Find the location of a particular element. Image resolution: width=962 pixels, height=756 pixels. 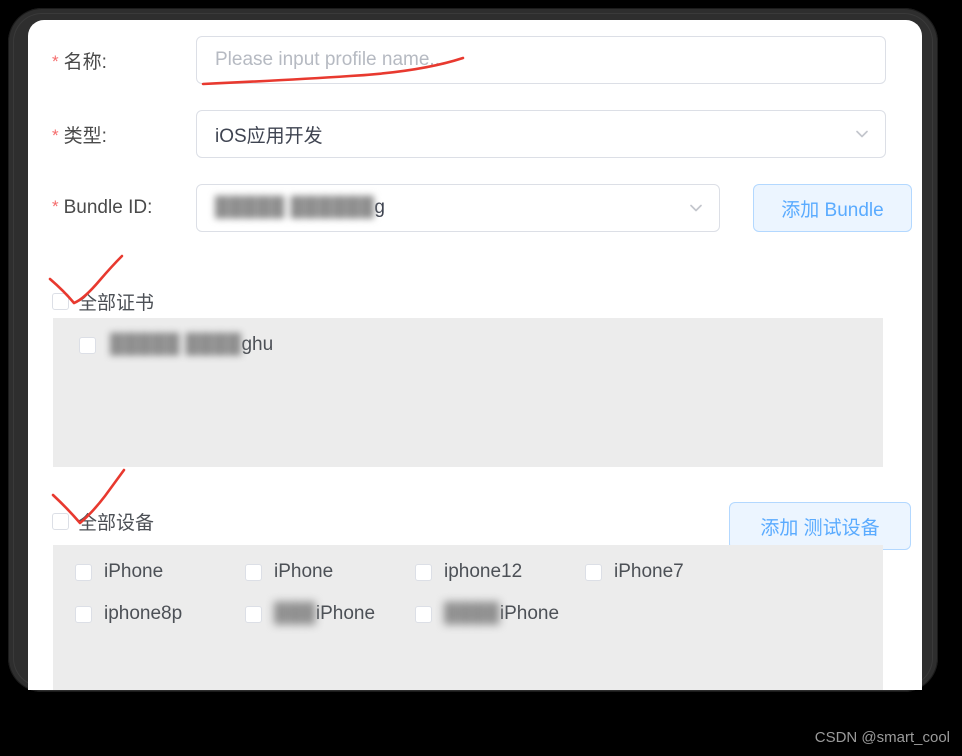

certificate-name: █████ ████ ghu is located at coordinates (191, 345).